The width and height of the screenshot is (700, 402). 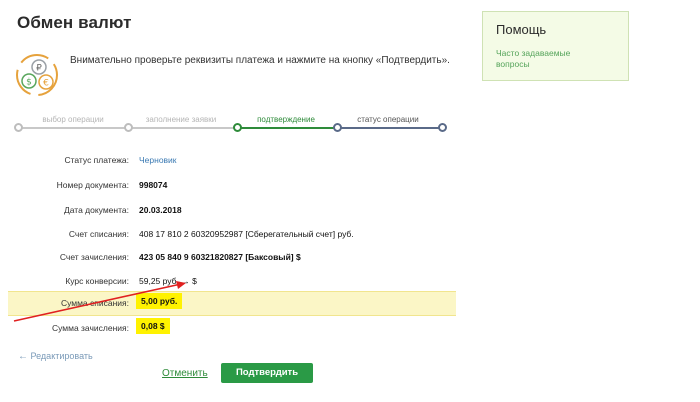 What do you see at coordinates (23, 356) in the screenshot?
I see `arrow-left-icon: ←` at bounding box center [23, 356].